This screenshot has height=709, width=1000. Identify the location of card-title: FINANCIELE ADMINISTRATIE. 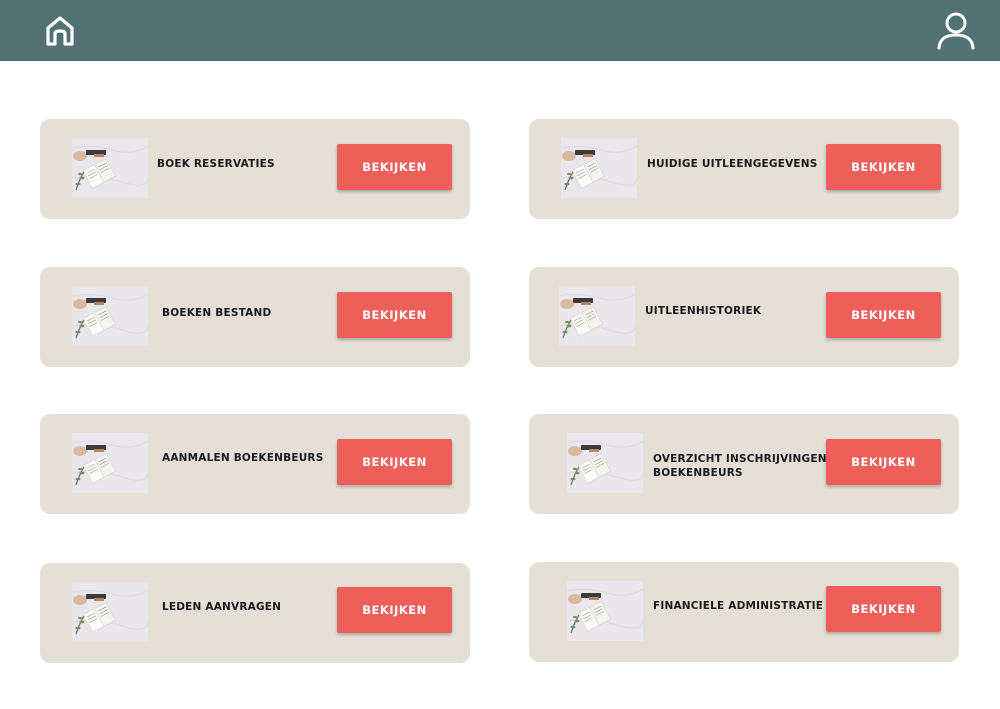
(738, 606).